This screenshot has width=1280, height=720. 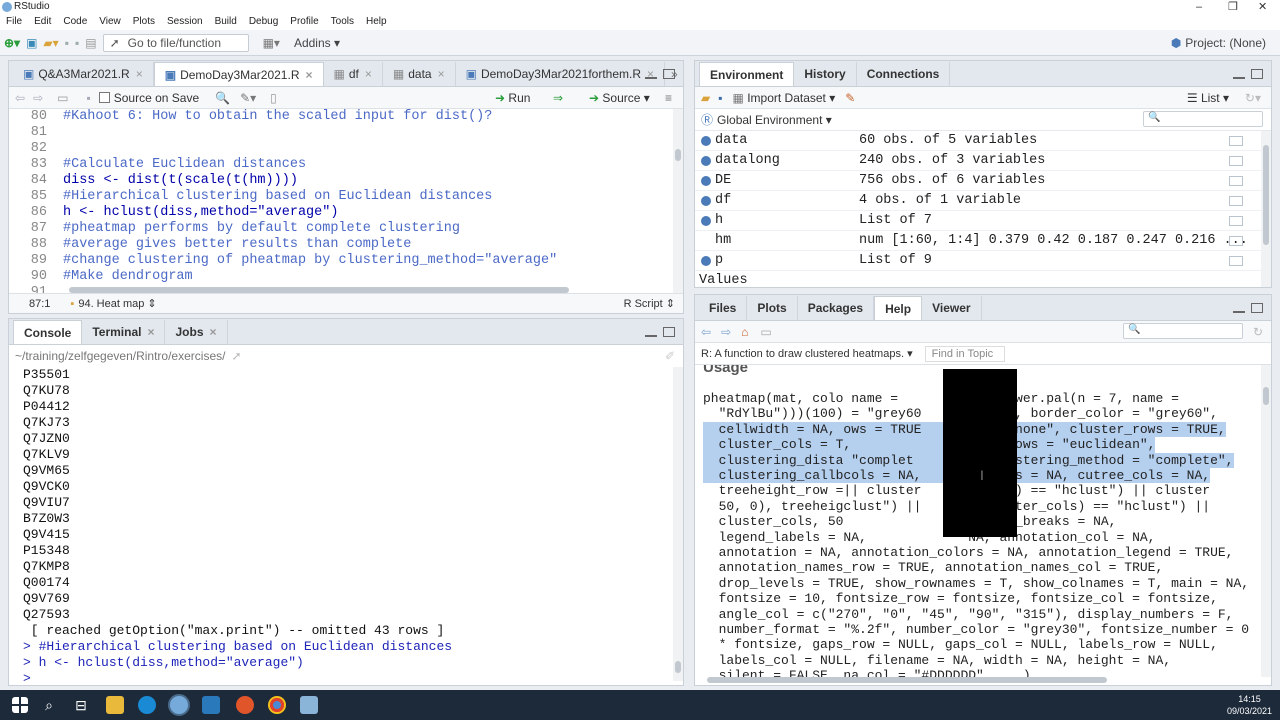 What do you see at coordinates (38, 98) in the screenshot?
I see `forward-icon: ⇨` at bounding box center [38, 98].